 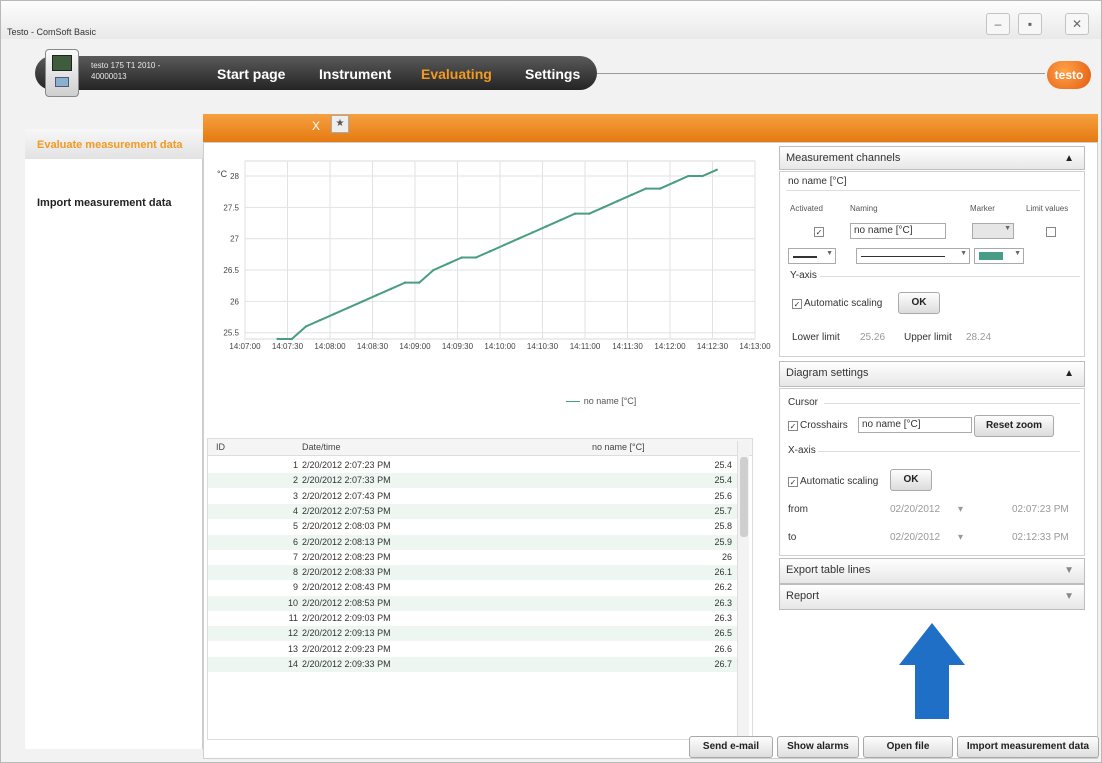 What do you see at coordinates (932, 597) in the screenshot?
I see `report-header: Report ▼` at bounding box center [932, 597].